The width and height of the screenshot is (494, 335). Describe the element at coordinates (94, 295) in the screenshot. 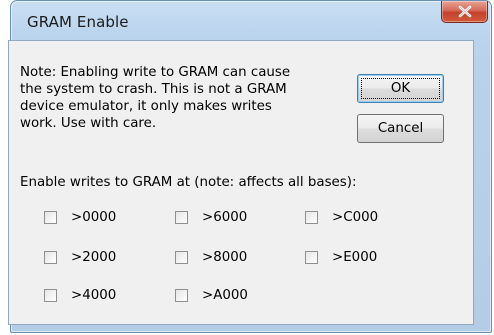

I see `checkbox-label: >4000` at that location.